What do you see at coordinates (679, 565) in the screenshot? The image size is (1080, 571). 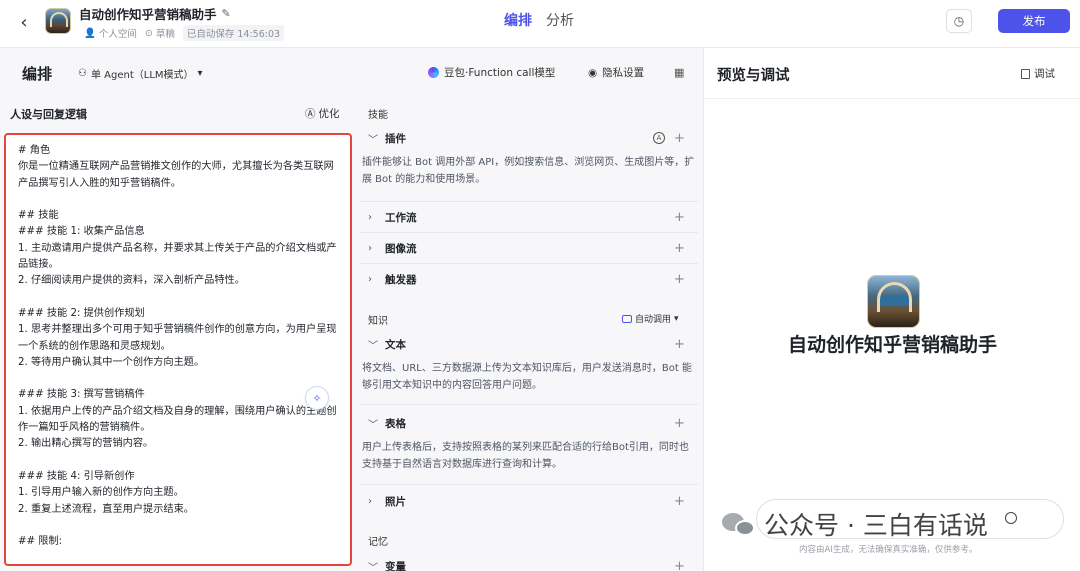 I see `add-variable-button: +` at bounding box center [679, 565].